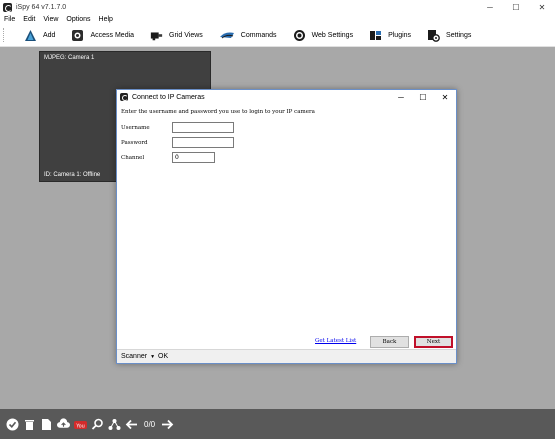 This screenshot has width=555, height=439. I want to click on menu-view: View, so click(50, 19).